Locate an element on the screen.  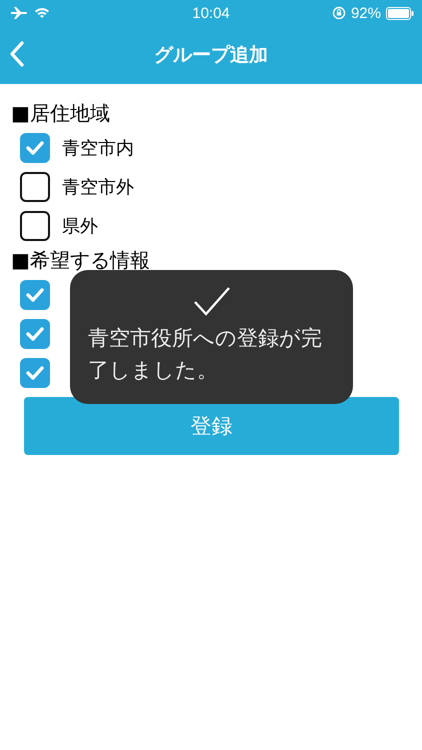
battery-percent: 92% is located at coordinates (365, 13).